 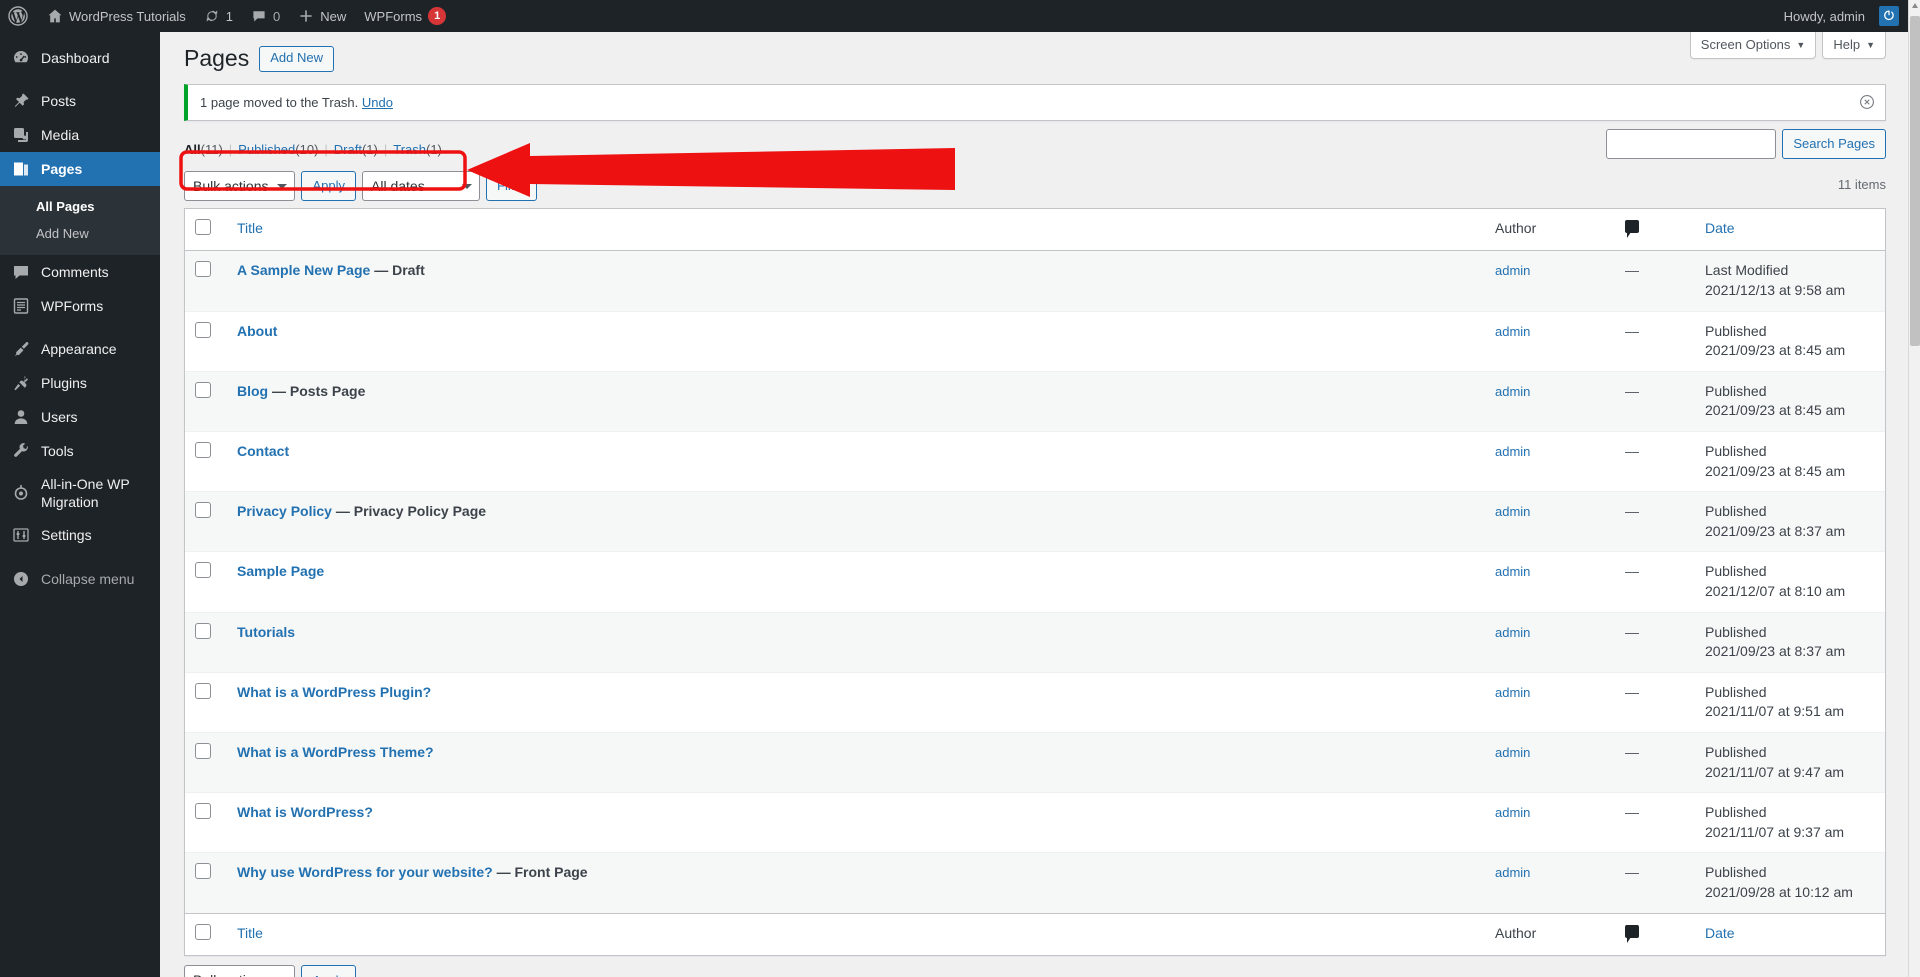 I want to click on add-new-page-button: Add New, so click(x=296, y=58).